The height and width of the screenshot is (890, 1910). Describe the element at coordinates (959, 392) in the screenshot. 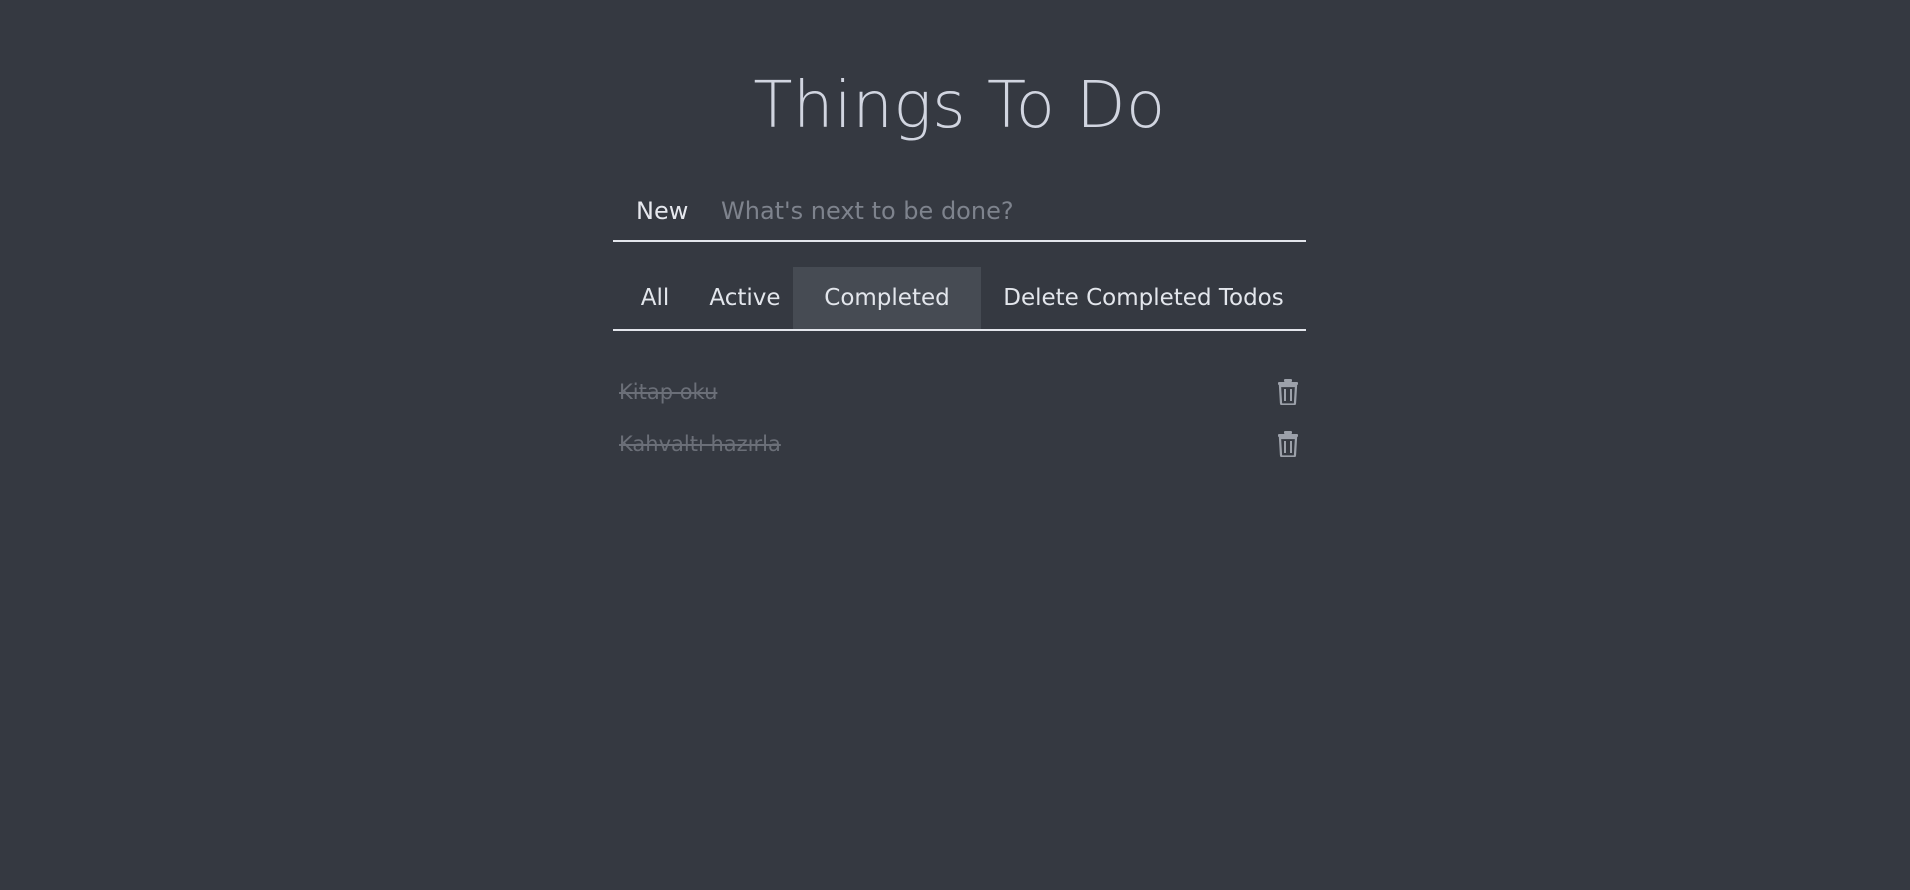

I see `todo-item: Kitap oku` at that location.